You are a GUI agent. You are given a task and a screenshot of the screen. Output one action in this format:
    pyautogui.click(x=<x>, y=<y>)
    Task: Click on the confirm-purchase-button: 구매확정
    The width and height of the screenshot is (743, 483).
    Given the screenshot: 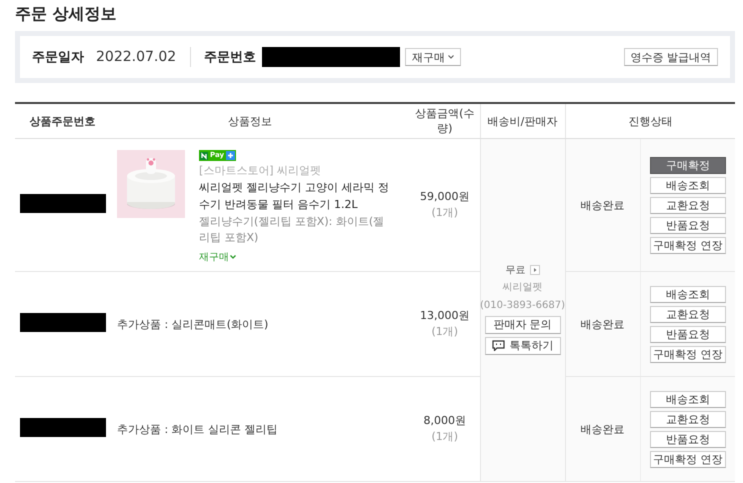 What is the action you would take?
    pyautogui.click(x=688, y=165)
    